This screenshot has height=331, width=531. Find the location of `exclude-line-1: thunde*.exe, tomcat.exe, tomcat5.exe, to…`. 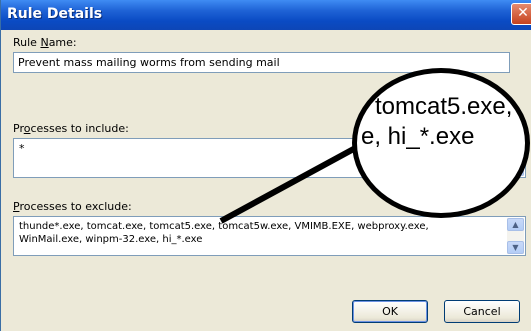

exclude-line-1: thunde*.exe, tomcat.exe, tomcat5.exe, to… is located at coordinates (224, 226).